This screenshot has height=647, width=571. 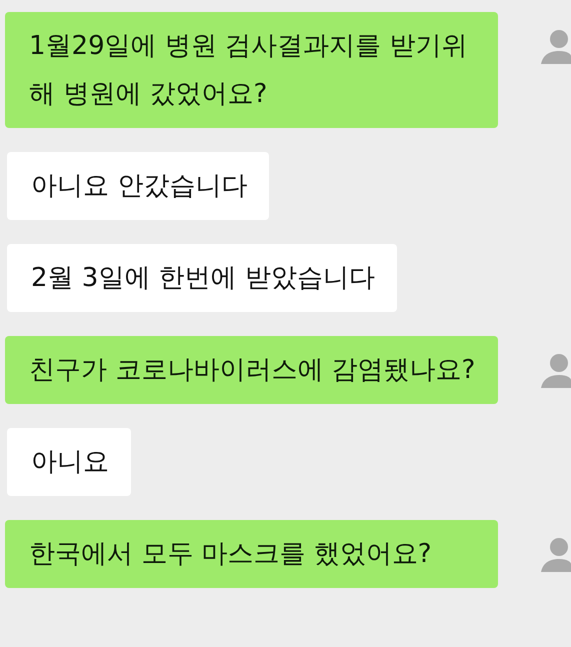 I want to click on received-message: 아니요, so click(x=69, y=462).